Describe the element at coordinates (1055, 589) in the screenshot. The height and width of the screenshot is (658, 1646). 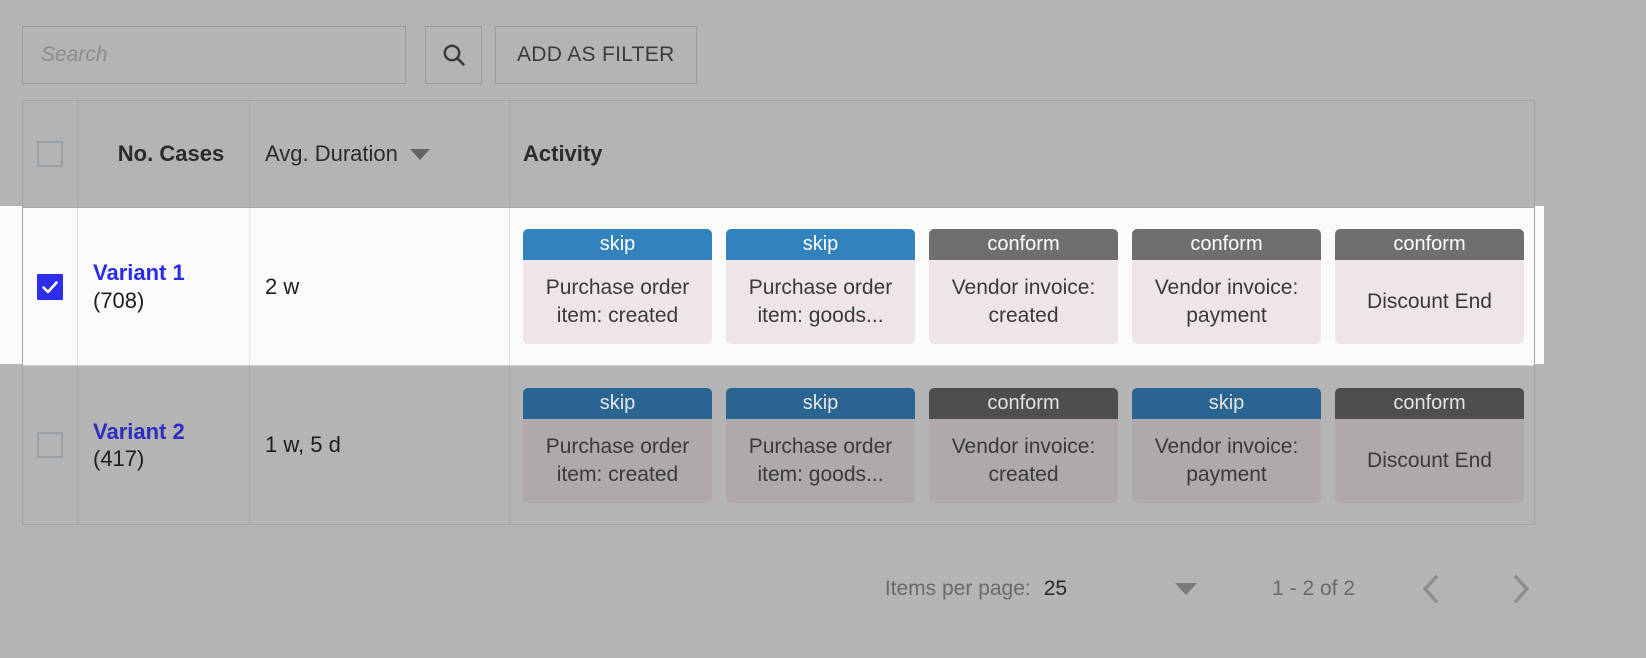
I see `items-per-page-value: 25` at that location.